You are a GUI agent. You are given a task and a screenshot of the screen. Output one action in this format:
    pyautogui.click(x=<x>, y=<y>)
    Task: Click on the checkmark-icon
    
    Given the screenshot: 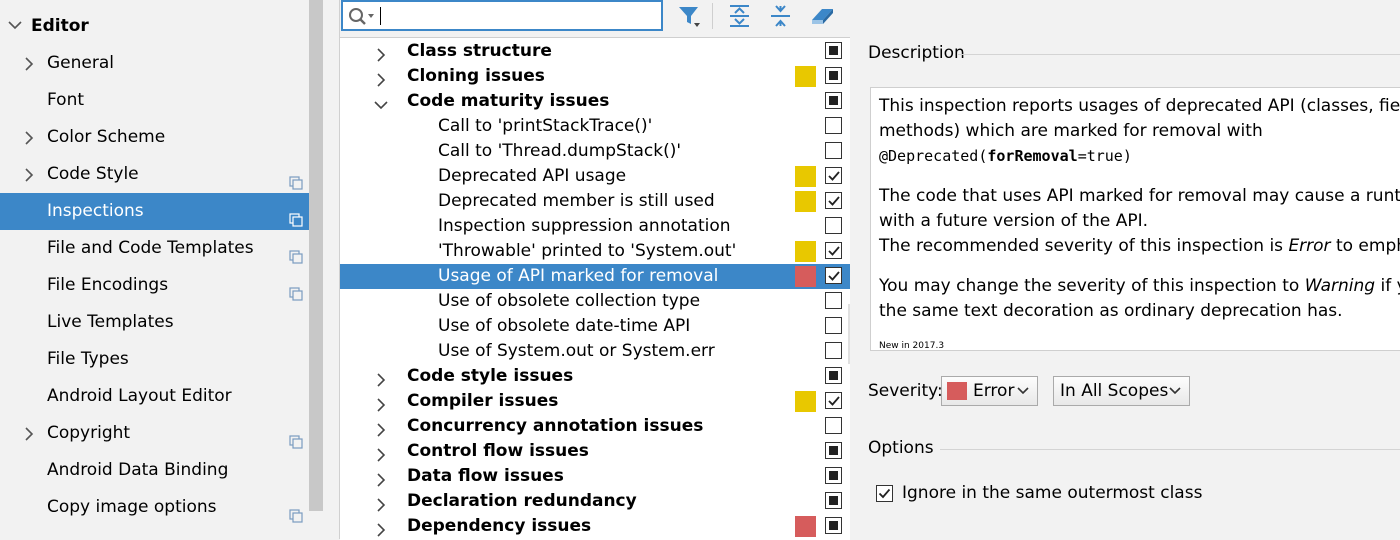 What is the action you would take?
    pyautogui.click(x=834, y=201)
    